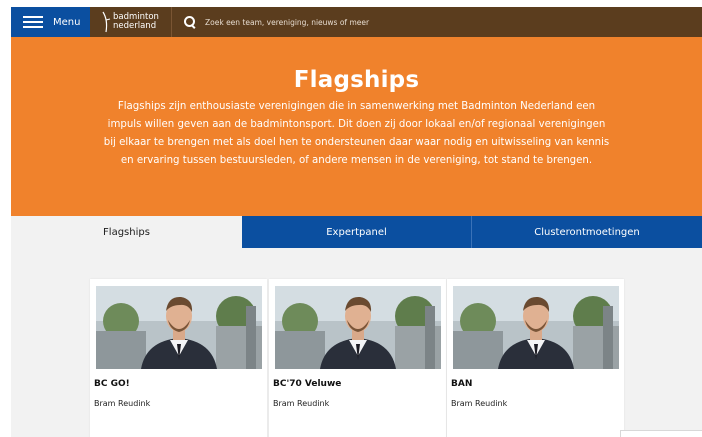 The height and width of the screenshot is (437, 702). What do you see at coordinates (50, 22) in the screenshot?
I see `menu-button: Menu` at bounding box center [50, 22].